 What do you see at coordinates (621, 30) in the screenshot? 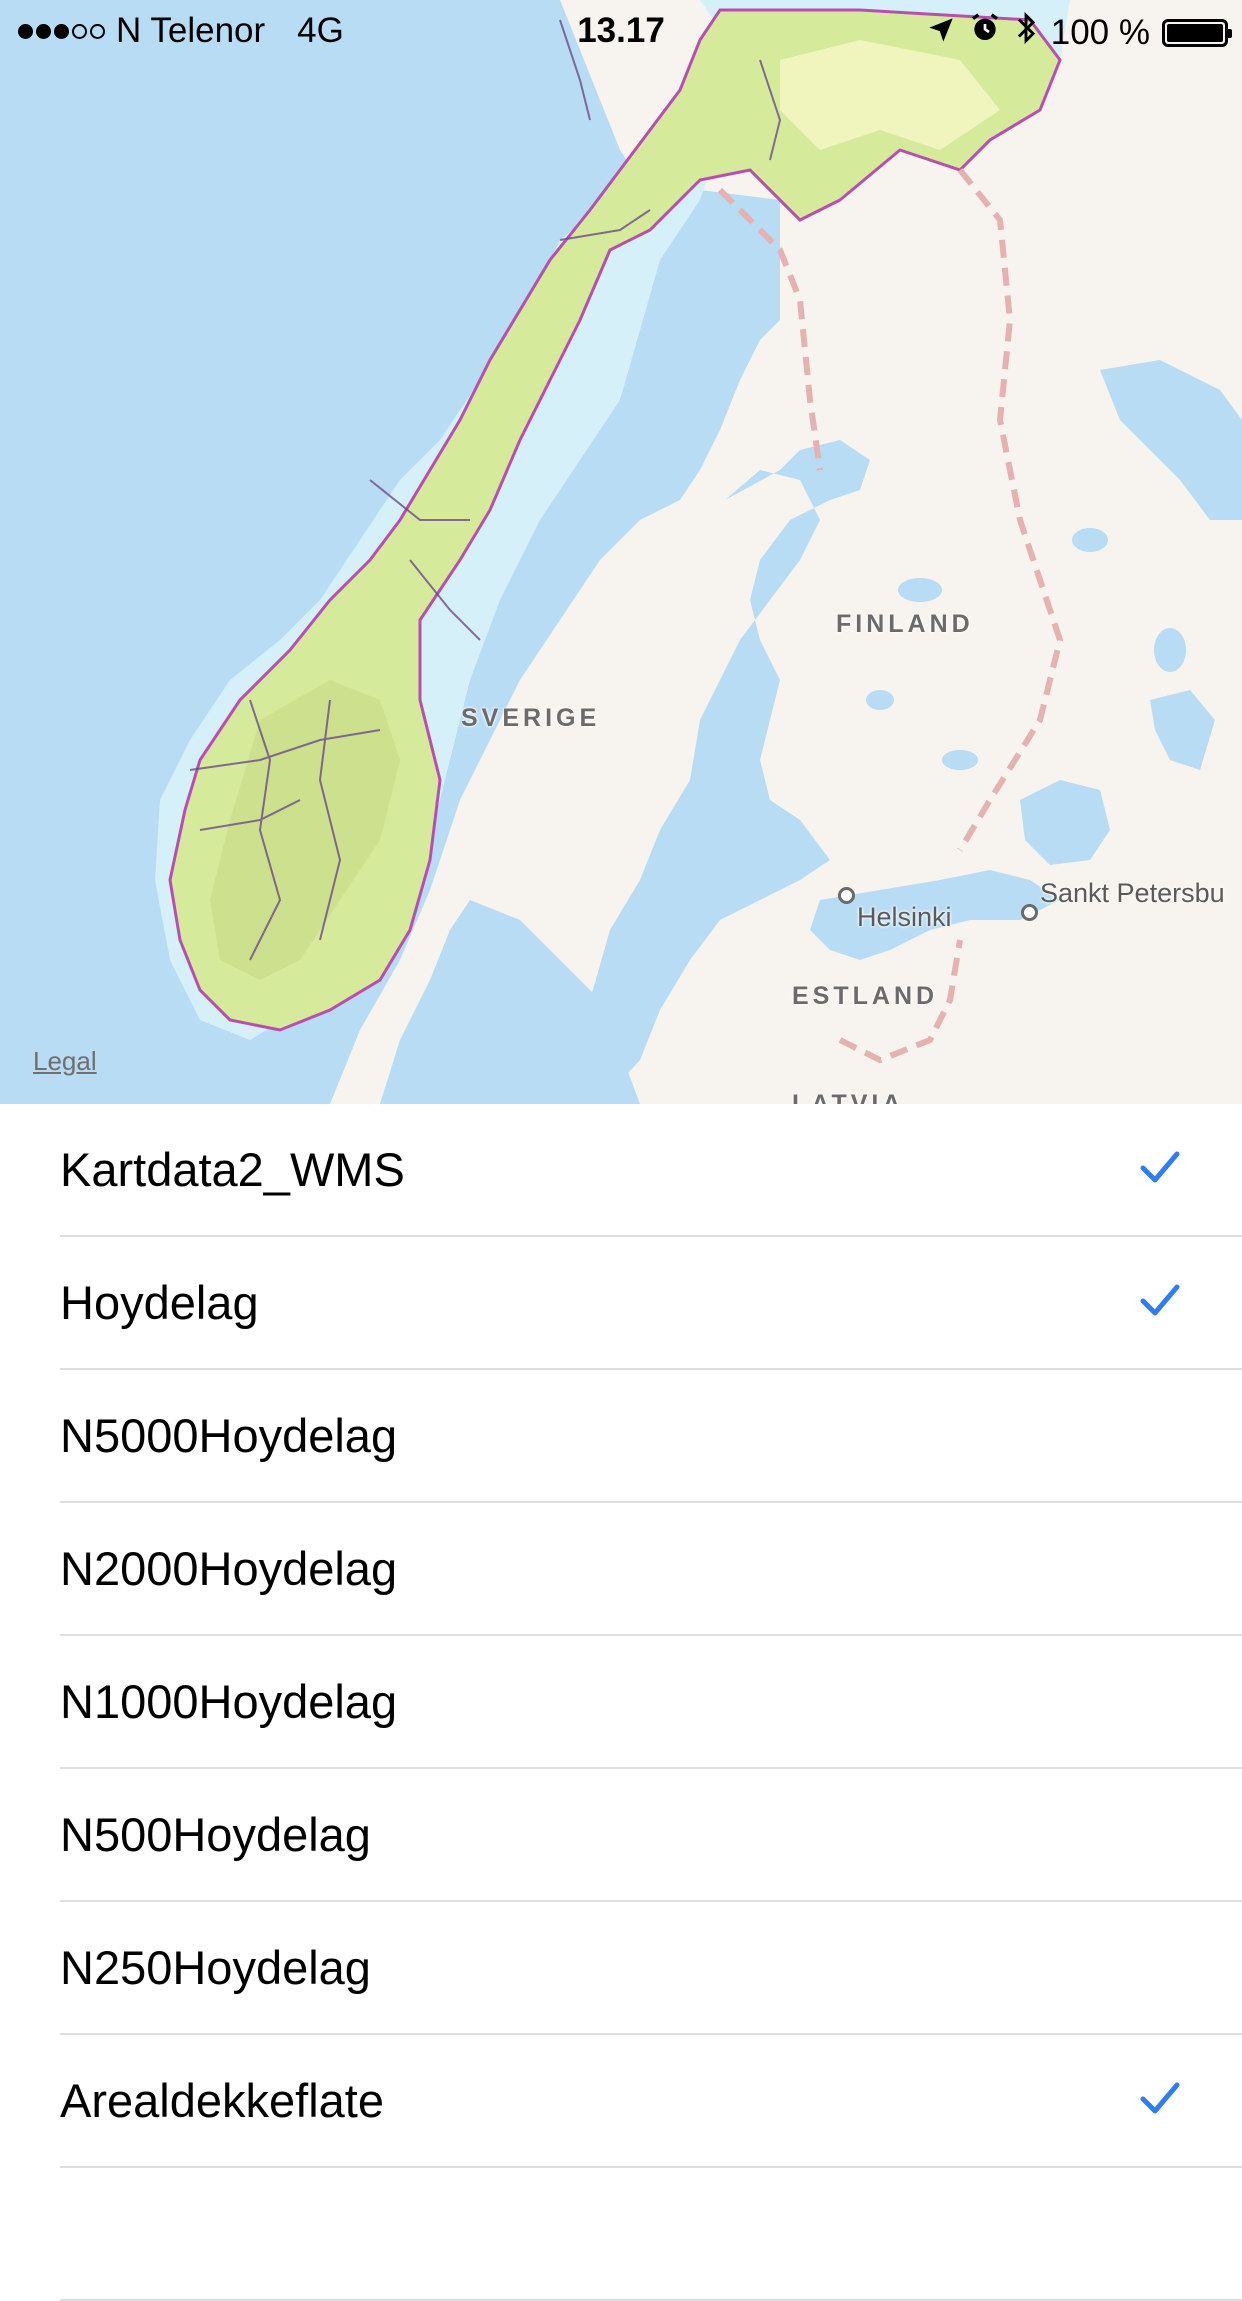
I see `status-bar: N Telenor 4G 13.17 100 %` at bounding box center [621, 30].